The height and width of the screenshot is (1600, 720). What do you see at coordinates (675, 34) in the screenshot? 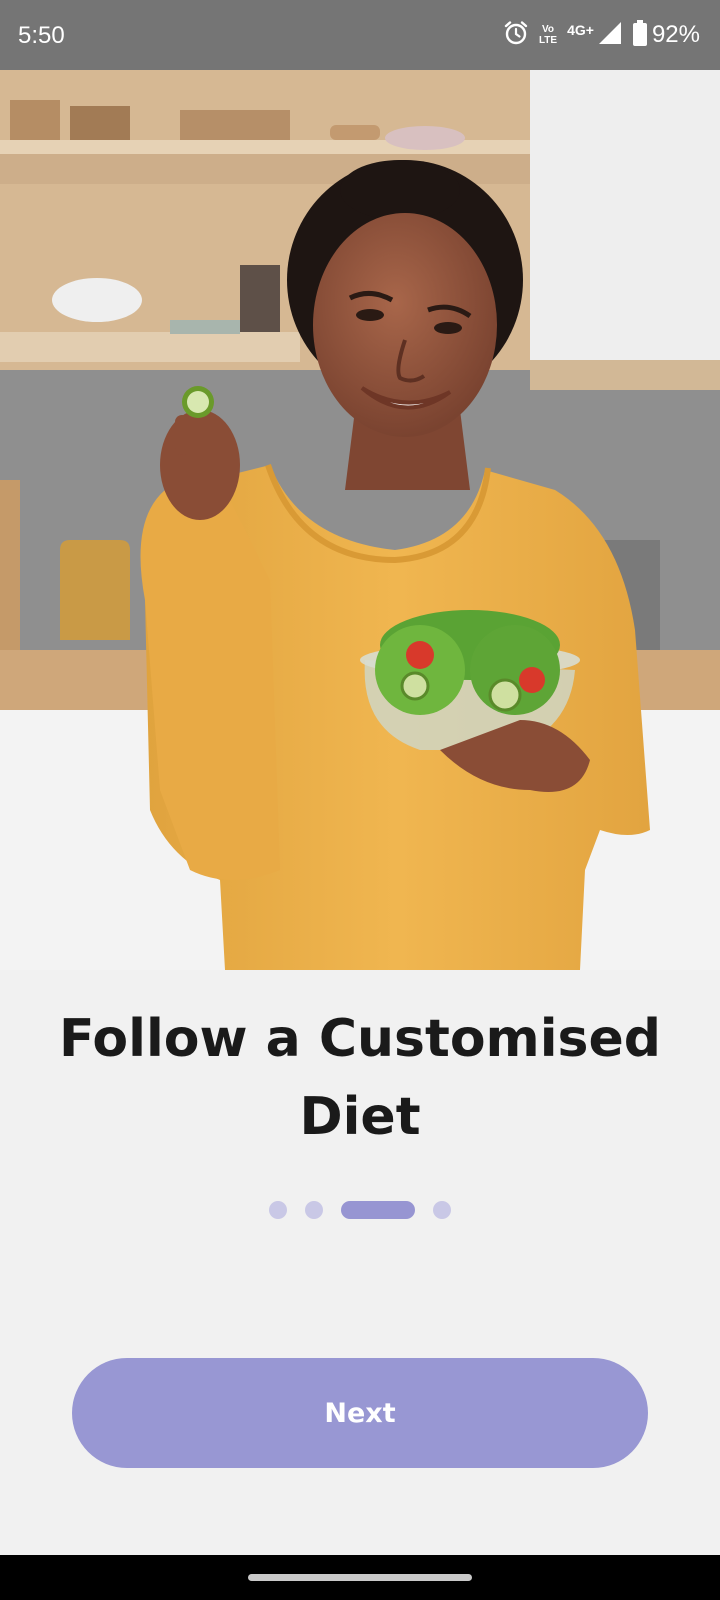
I see `battery-percentage: 92%` at bounding box center [675, 34].